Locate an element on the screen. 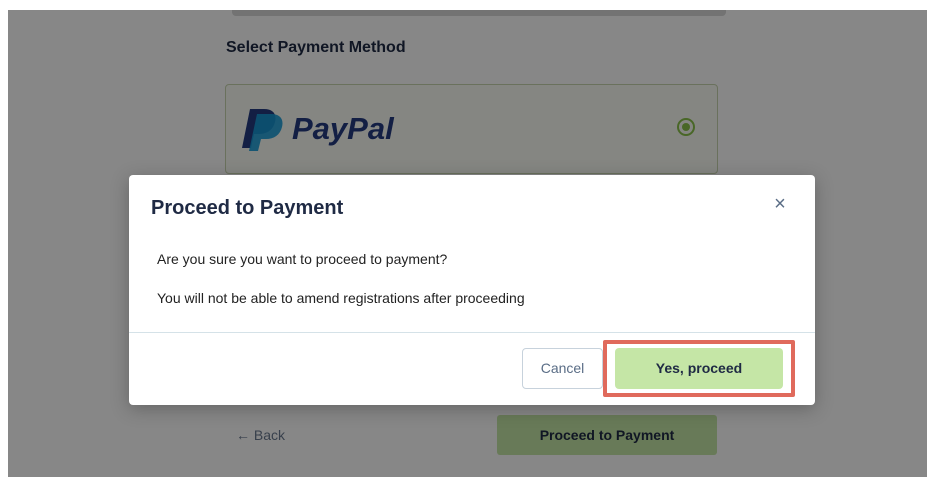  dialog-divider is located at coordinates (472, 332).